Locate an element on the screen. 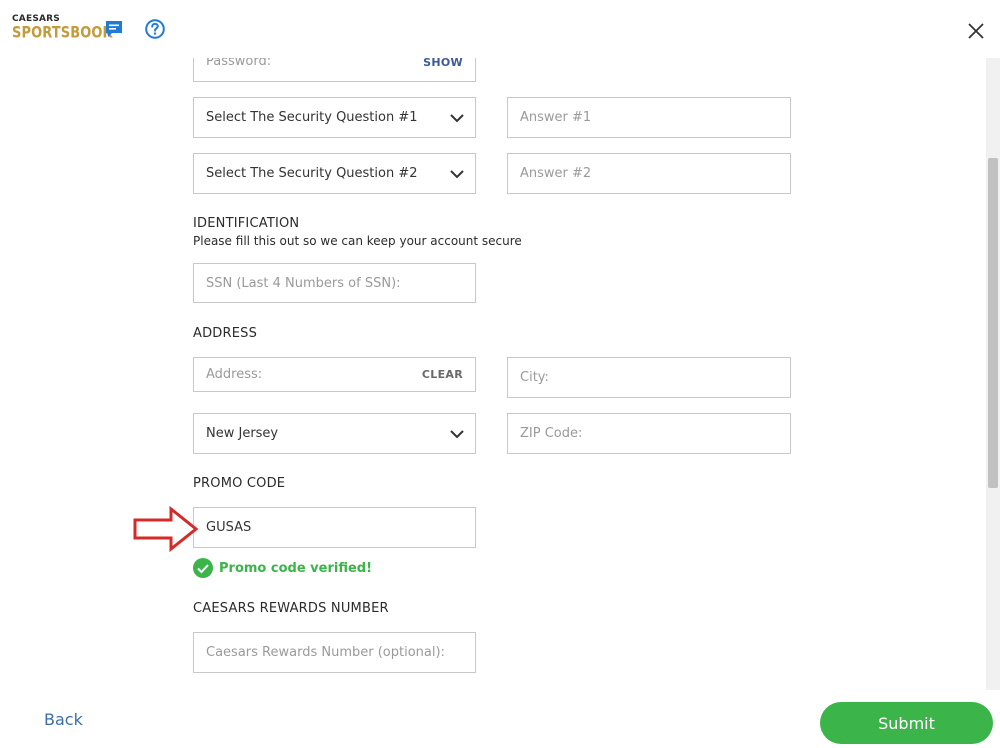 The height and width of the screenshot is (748, 1000). chat-icon is located at coordinates (114, 29).